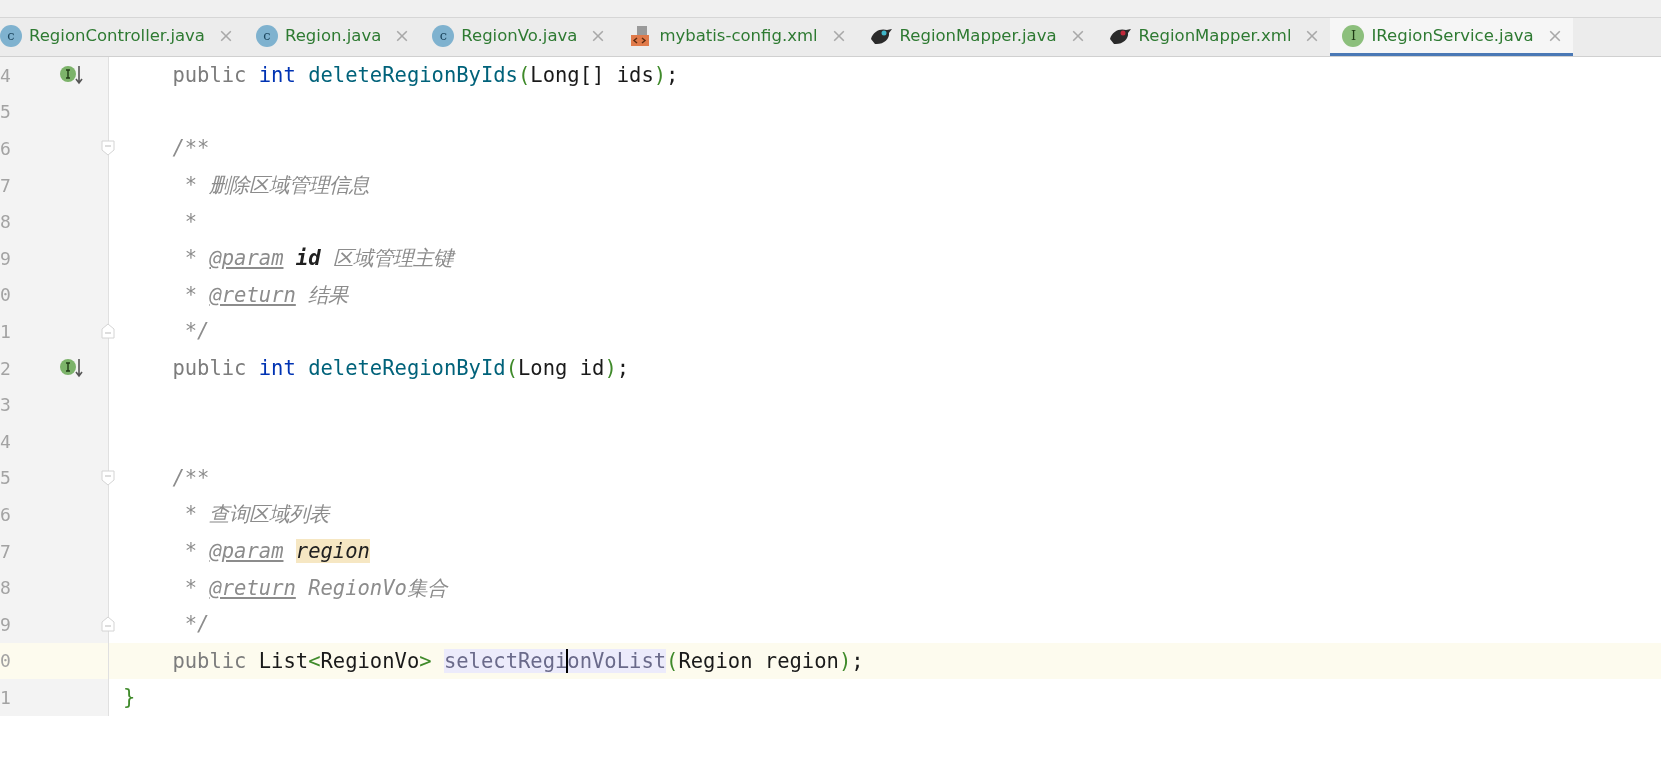 The height and width of the screenshot is (762, 1661). Describe the element at coordinates (5, 405) in the screenshot. I see `line-number: 3` at that location.